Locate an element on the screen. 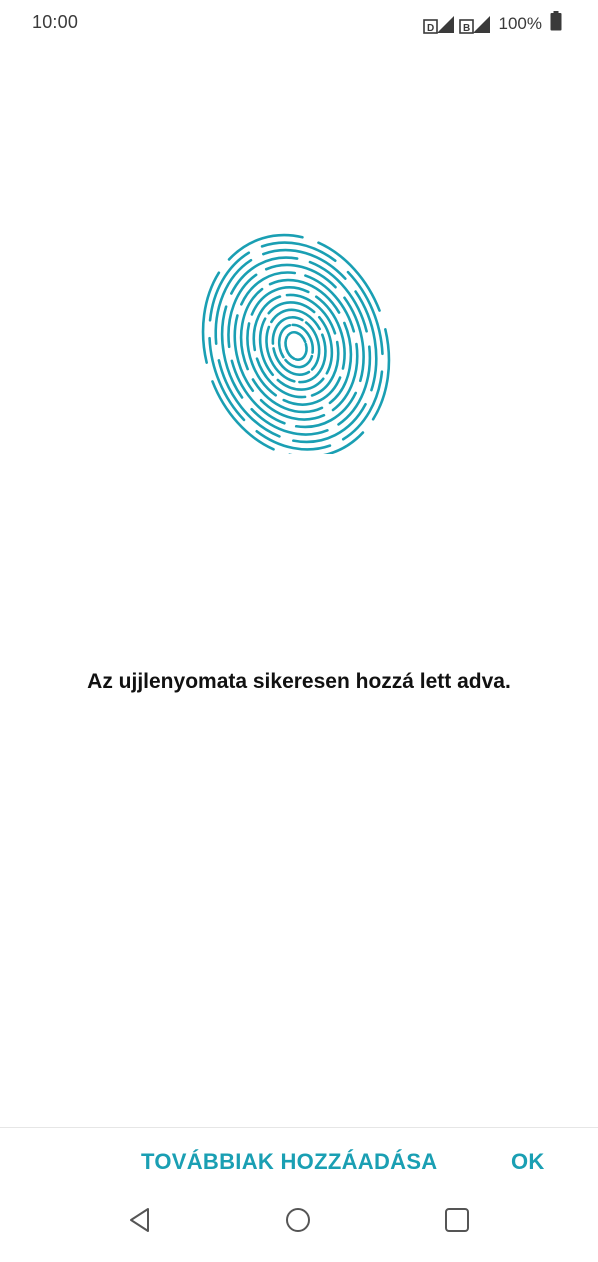 Image resolution: width=598 pixels, height=1262 pixels. status-icons: D B 100% is located at coordinates (492, 23).